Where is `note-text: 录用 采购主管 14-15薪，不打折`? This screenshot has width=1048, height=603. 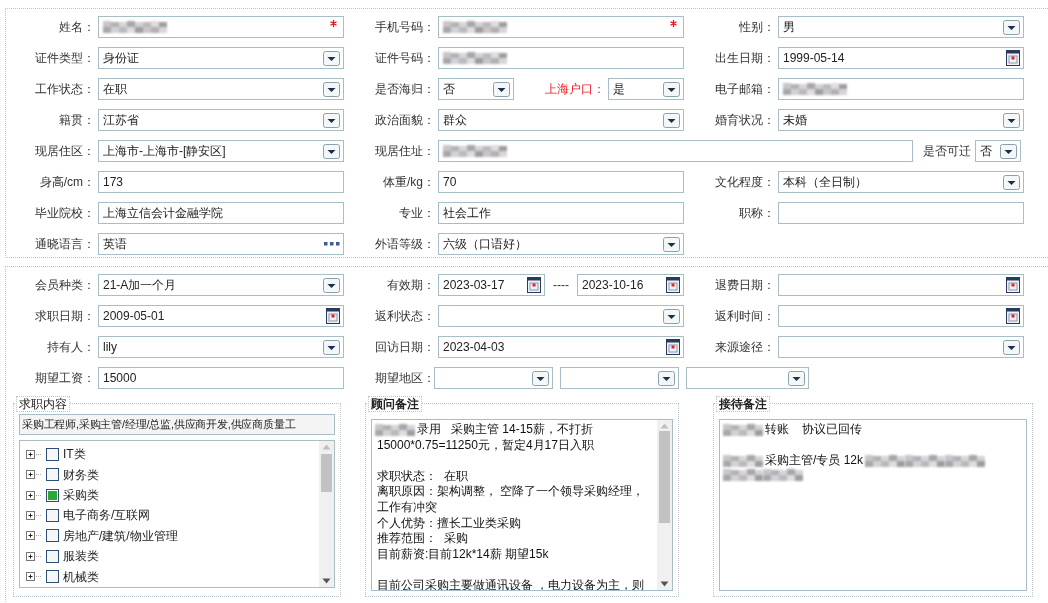 note-text: 录用 采购主管 14-15薪，不打折 is located at coordinates (505, 430).